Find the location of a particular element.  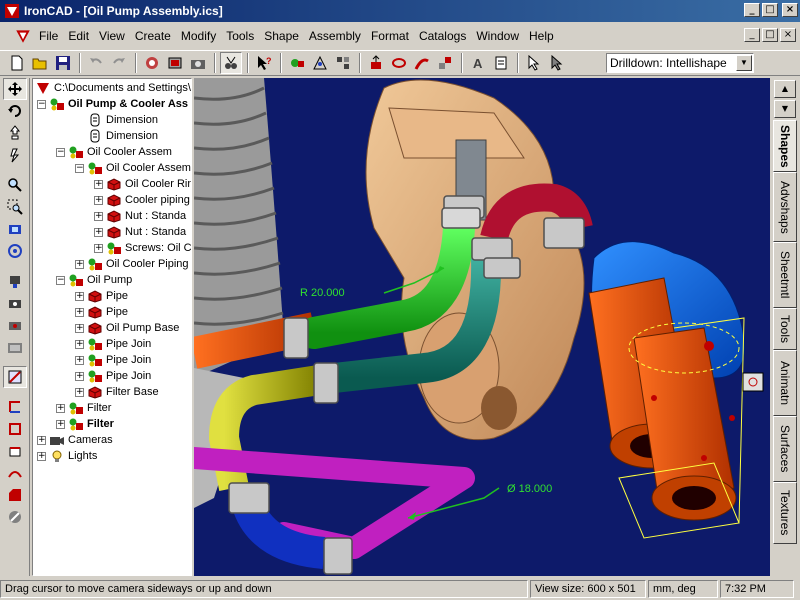

pan-tool-button is located at coordinates (152, 63).